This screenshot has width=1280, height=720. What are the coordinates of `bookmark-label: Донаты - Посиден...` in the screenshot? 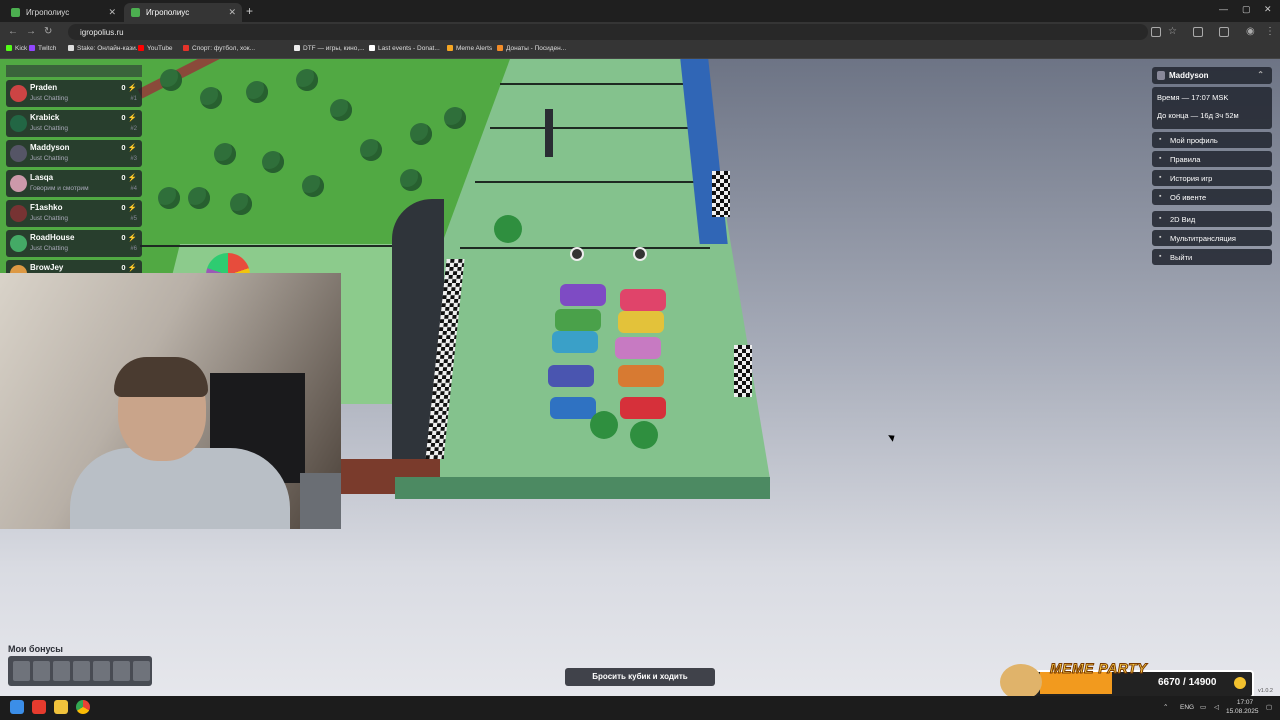 It's located at (536, 48).